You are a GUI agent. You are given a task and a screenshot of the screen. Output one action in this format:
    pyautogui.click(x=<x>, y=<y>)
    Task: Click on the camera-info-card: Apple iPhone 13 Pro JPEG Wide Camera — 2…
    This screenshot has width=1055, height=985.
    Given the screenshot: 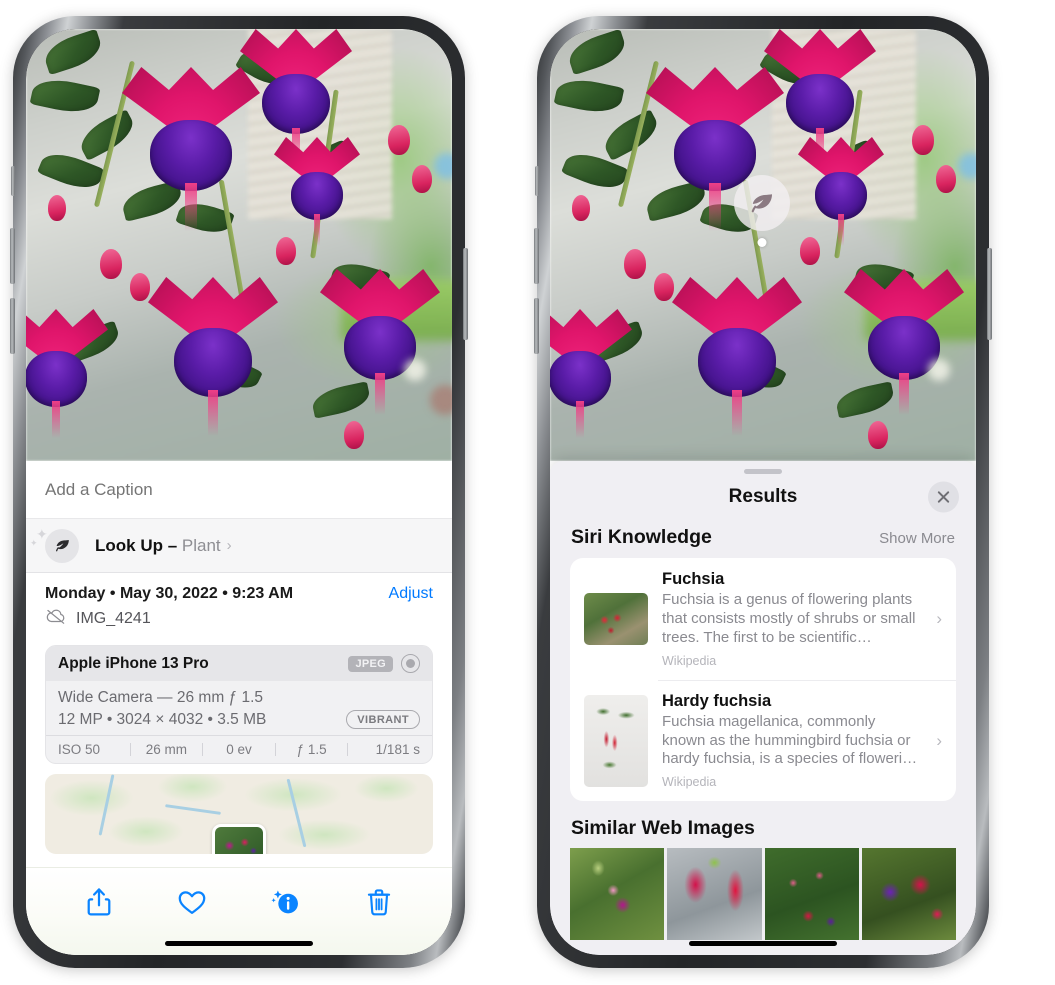 What is the action you would take?
    pyautogui.click(x=239, y=704)
    